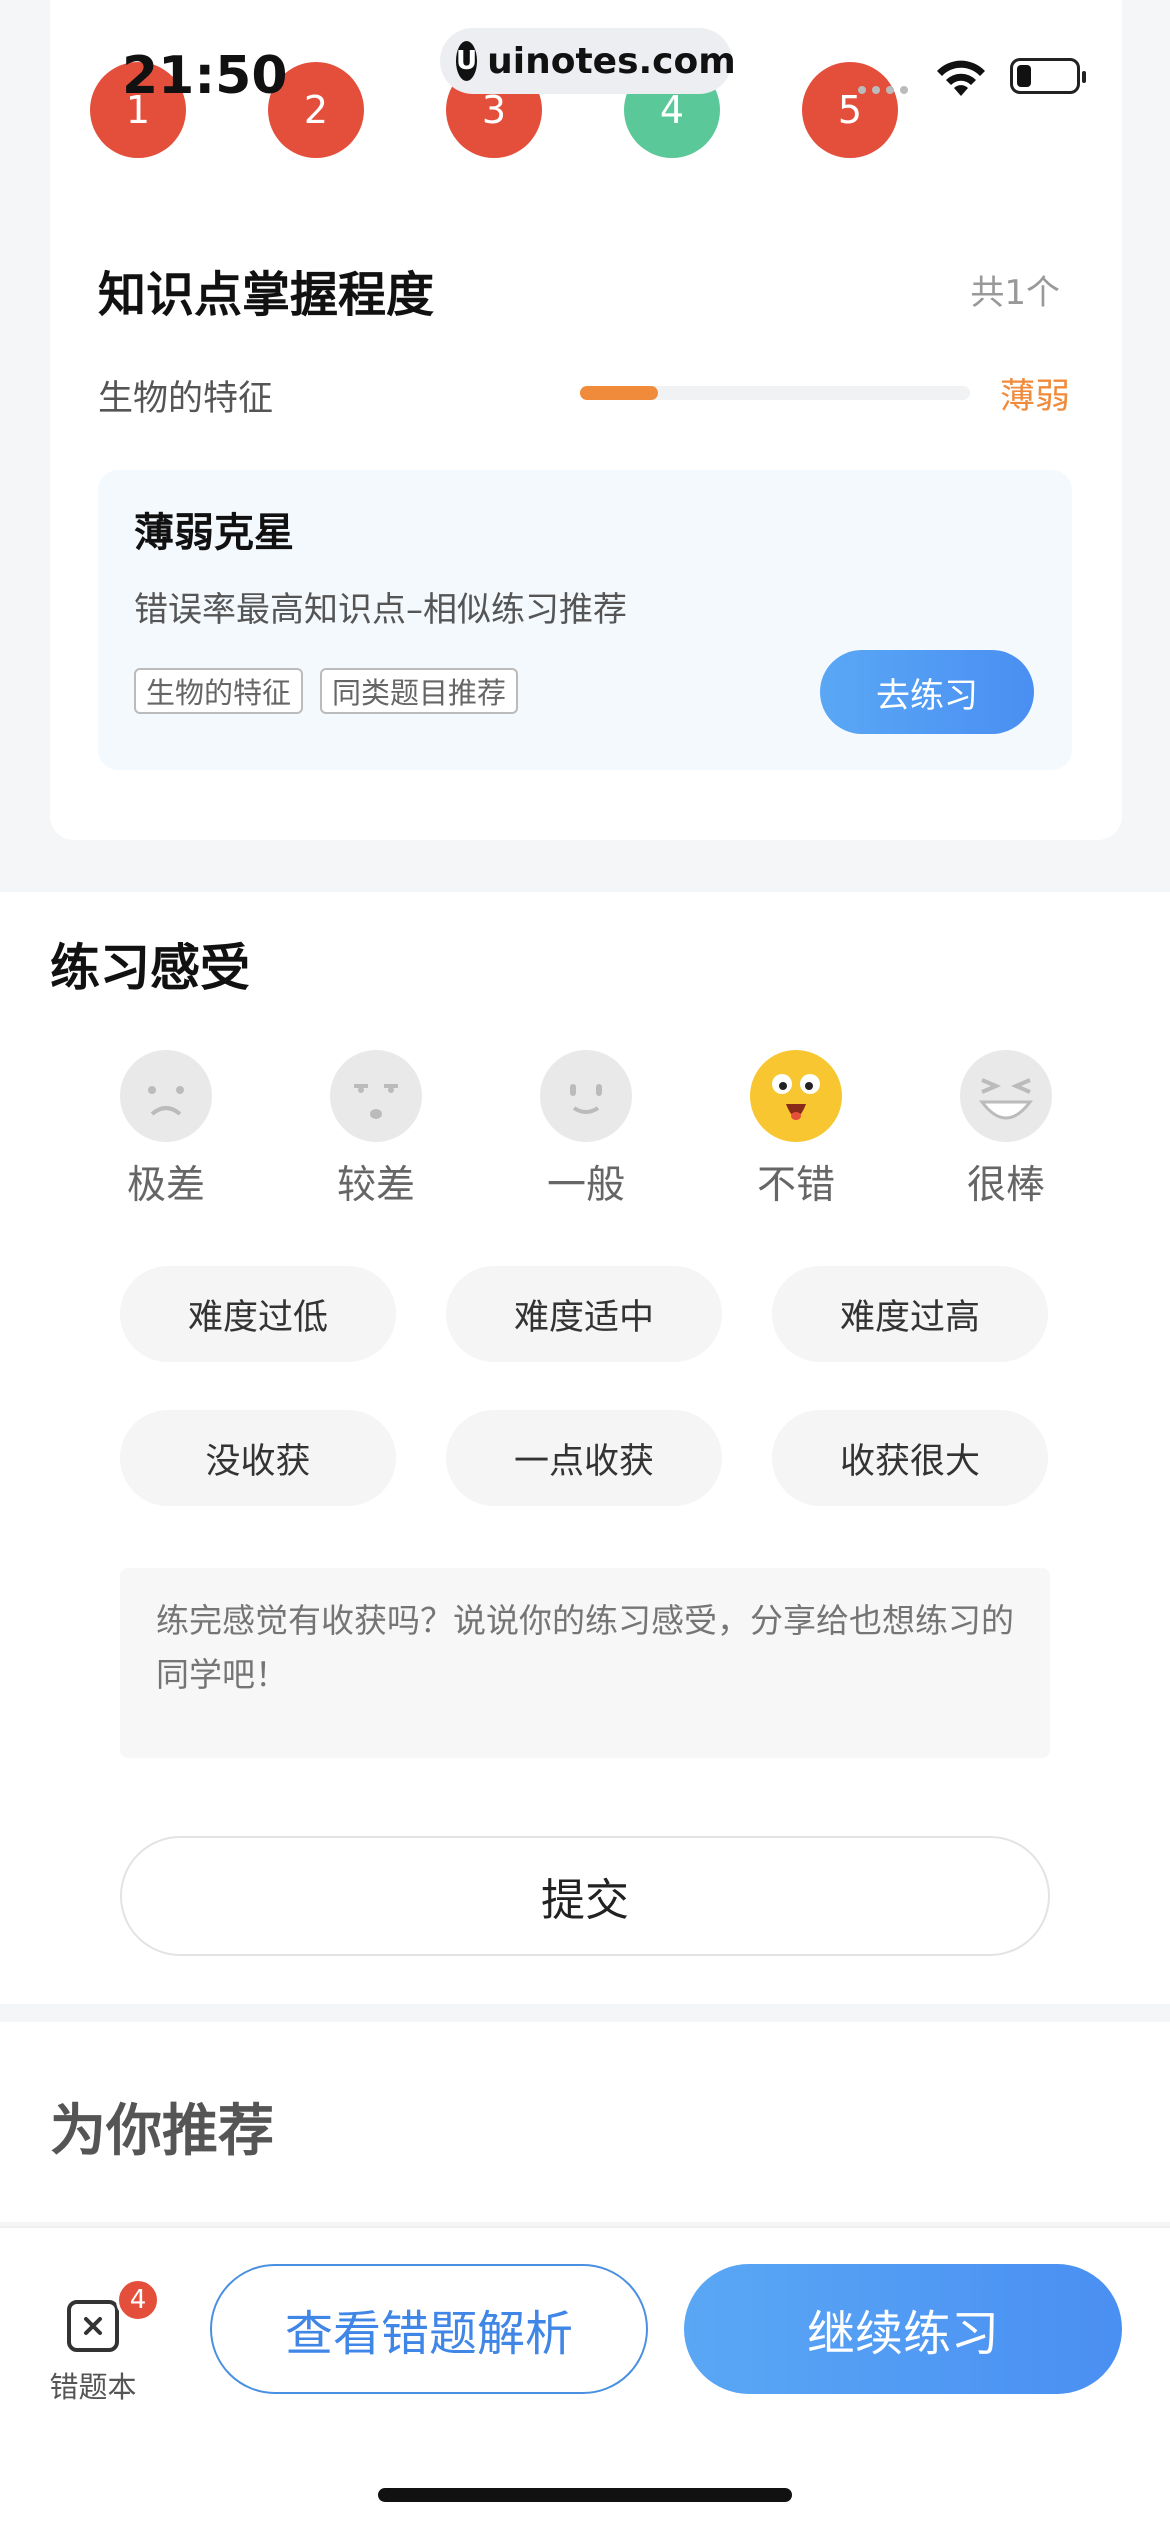 The image size is (1170, 2532). Describe the element at coordinates (585, 1185) in the screenshot. I see `rating-label-3: 一般` at that location.